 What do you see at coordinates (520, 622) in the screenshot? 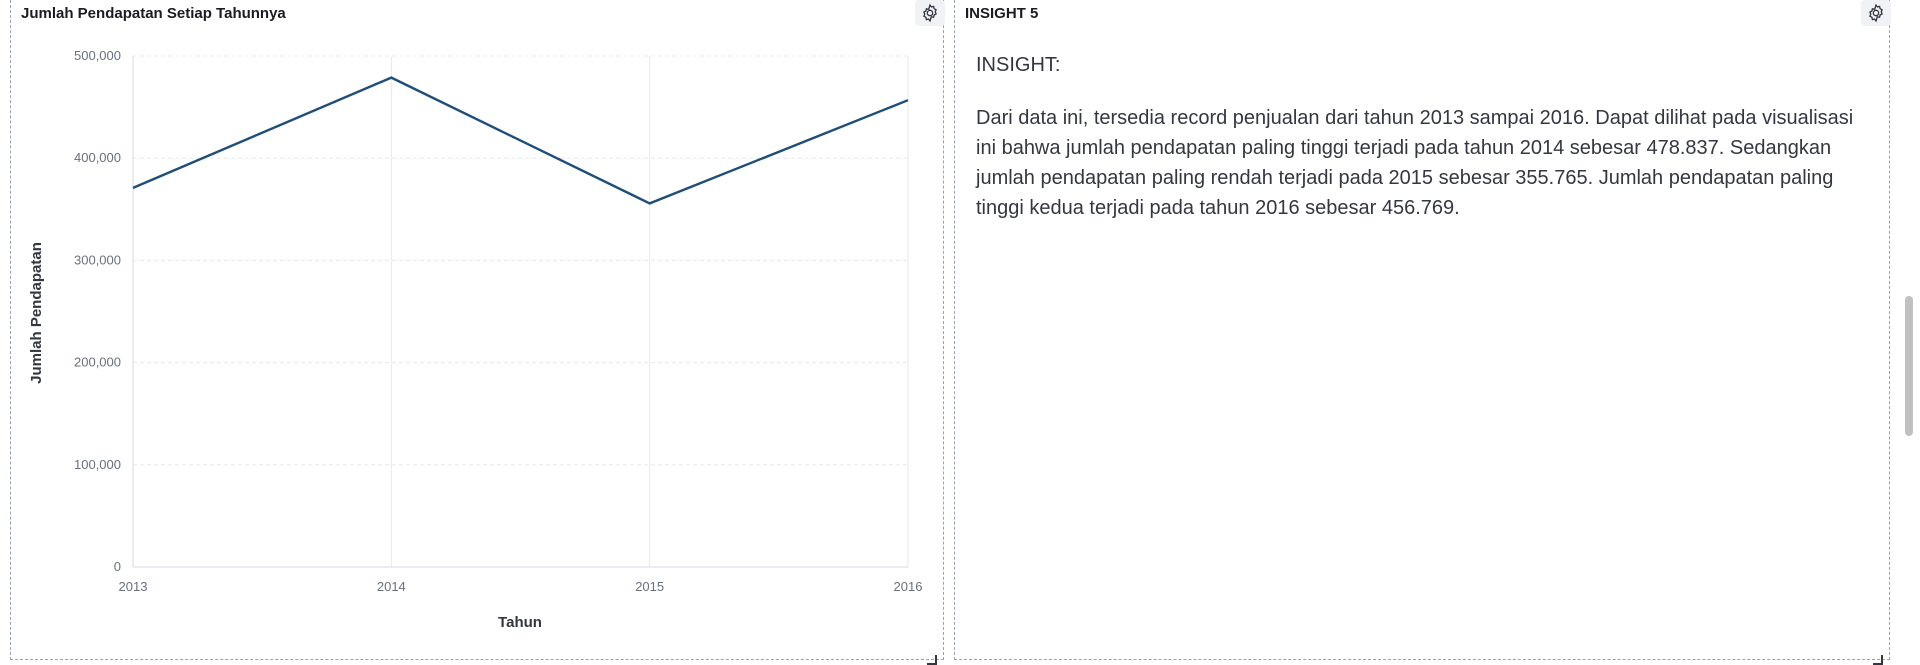
I see `x-axis-title: Tahun` at bounding box center [520, 622].